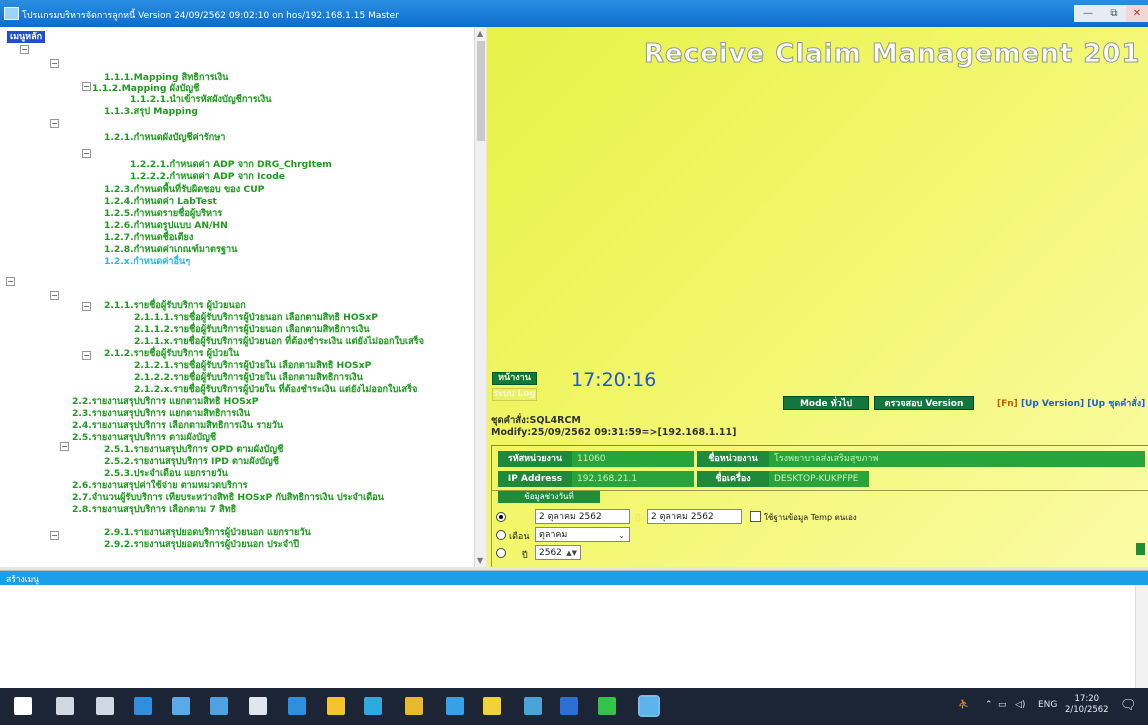 The width and height of the screenshot is (1148, 725). Describe the element at coordinates (143, 706) in the screenshot. I see `edge-icon` at that location.